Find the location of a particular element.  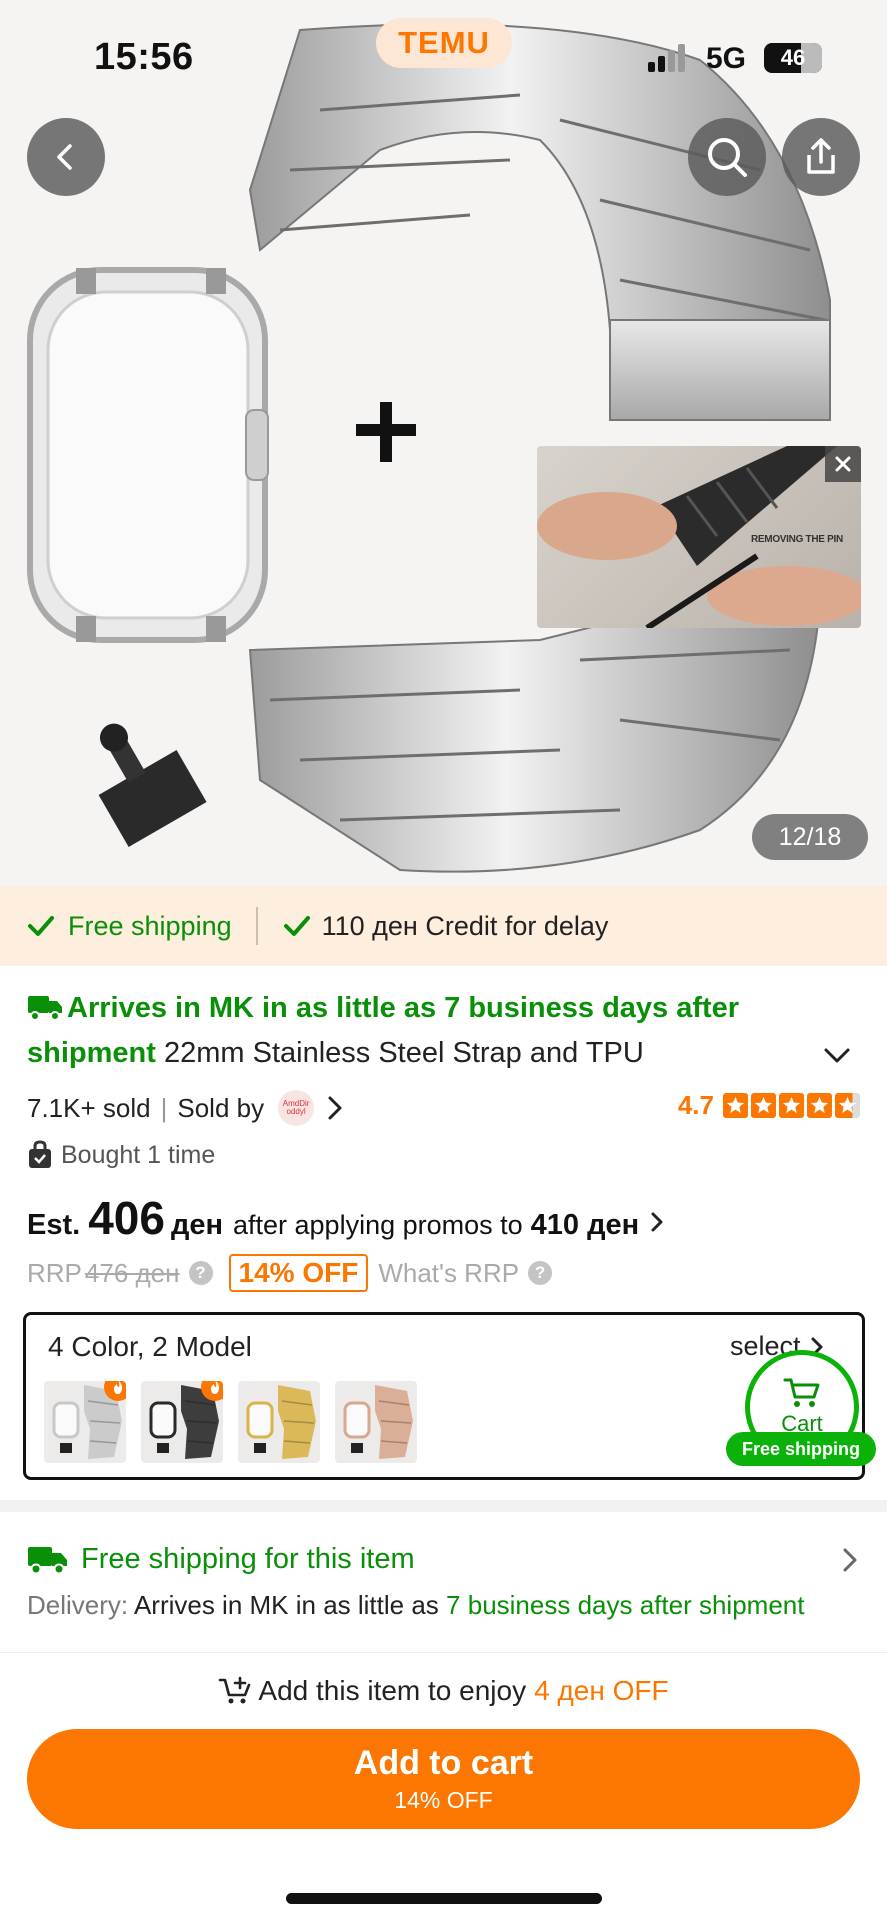

divider is located at coordinates (256, 926).